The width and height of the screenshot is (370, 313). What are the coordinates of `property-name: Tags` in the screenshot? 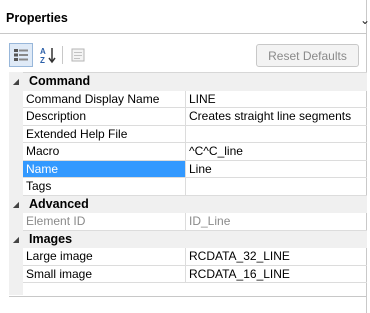 It's located at (104, 187).